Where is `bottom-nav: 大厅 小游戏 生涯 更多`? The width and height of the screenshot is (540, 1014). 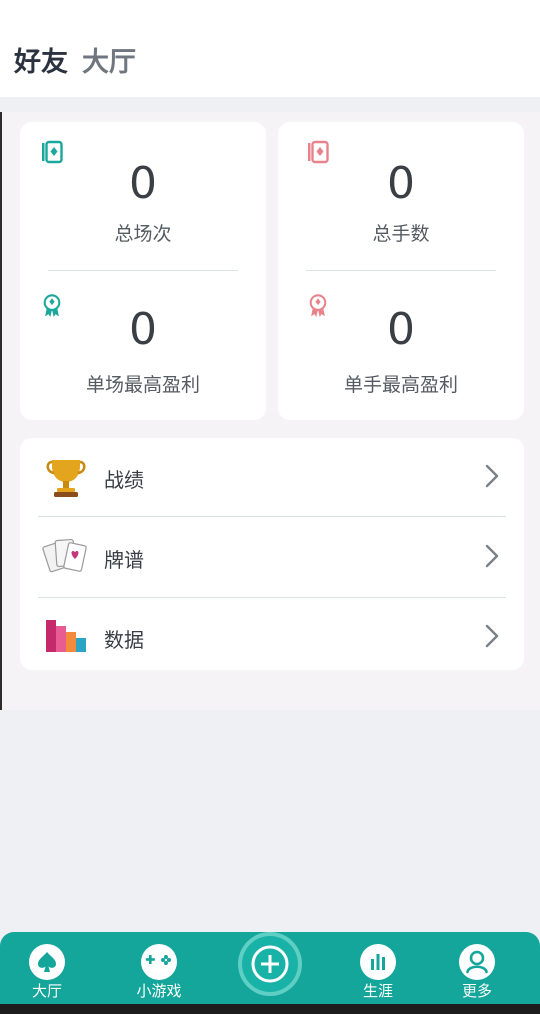 bottom-nav: 大厅 小游戏 生涯 更多 is located at coordinates (270, 973).